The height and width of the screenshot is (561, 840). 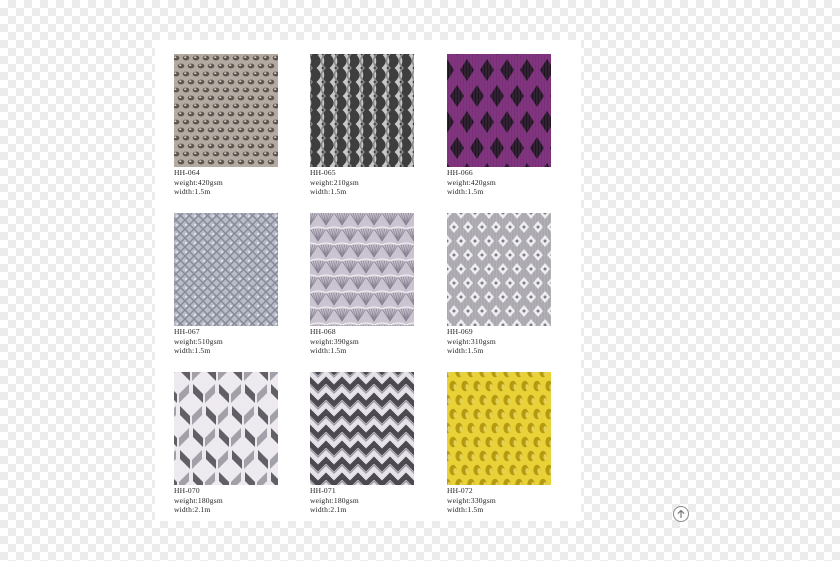 I want to click on arrow-up-icon, so click(x=681, y=514).